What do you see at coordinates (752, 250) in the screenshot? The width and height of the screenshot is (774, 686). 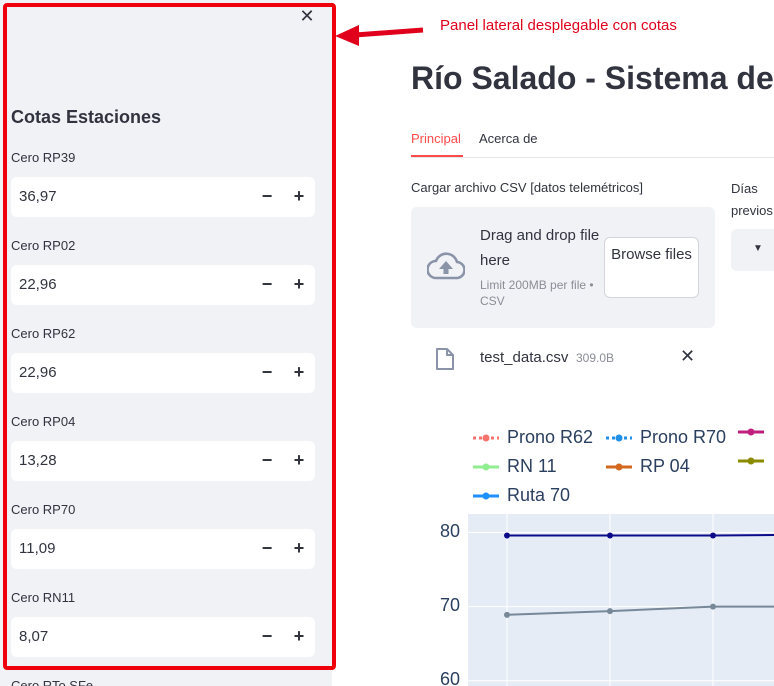 I see `days-select: ▼` at bounding box center [752, 250].